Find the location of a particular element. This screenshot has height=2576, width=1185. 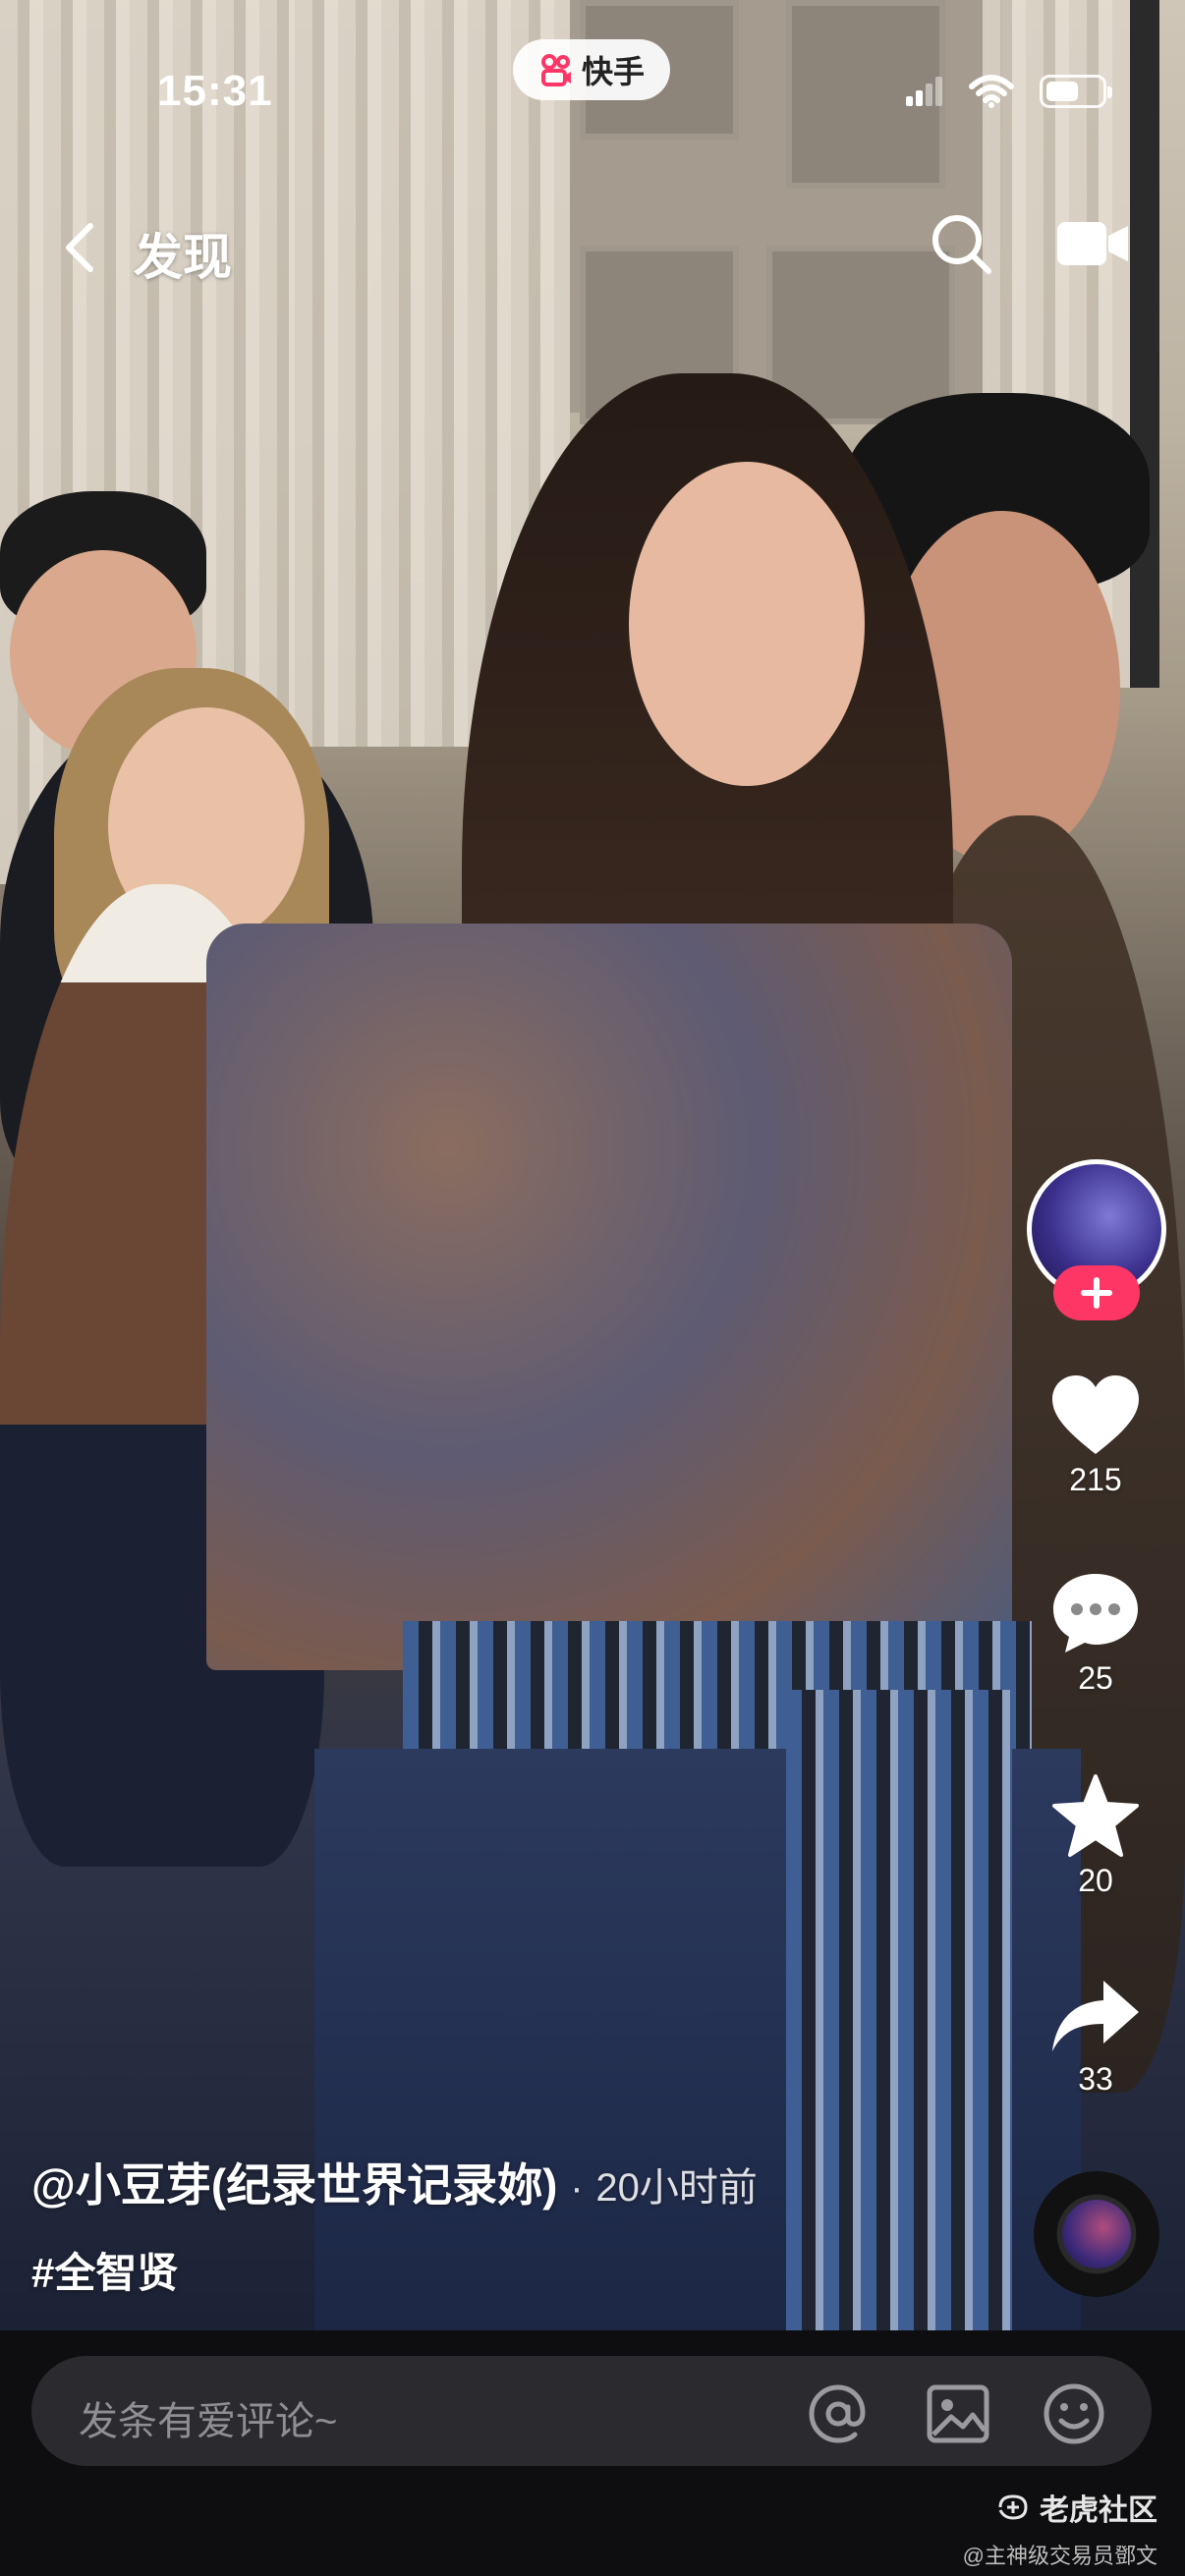

battery-icon is located at coordinates (1076, 91).